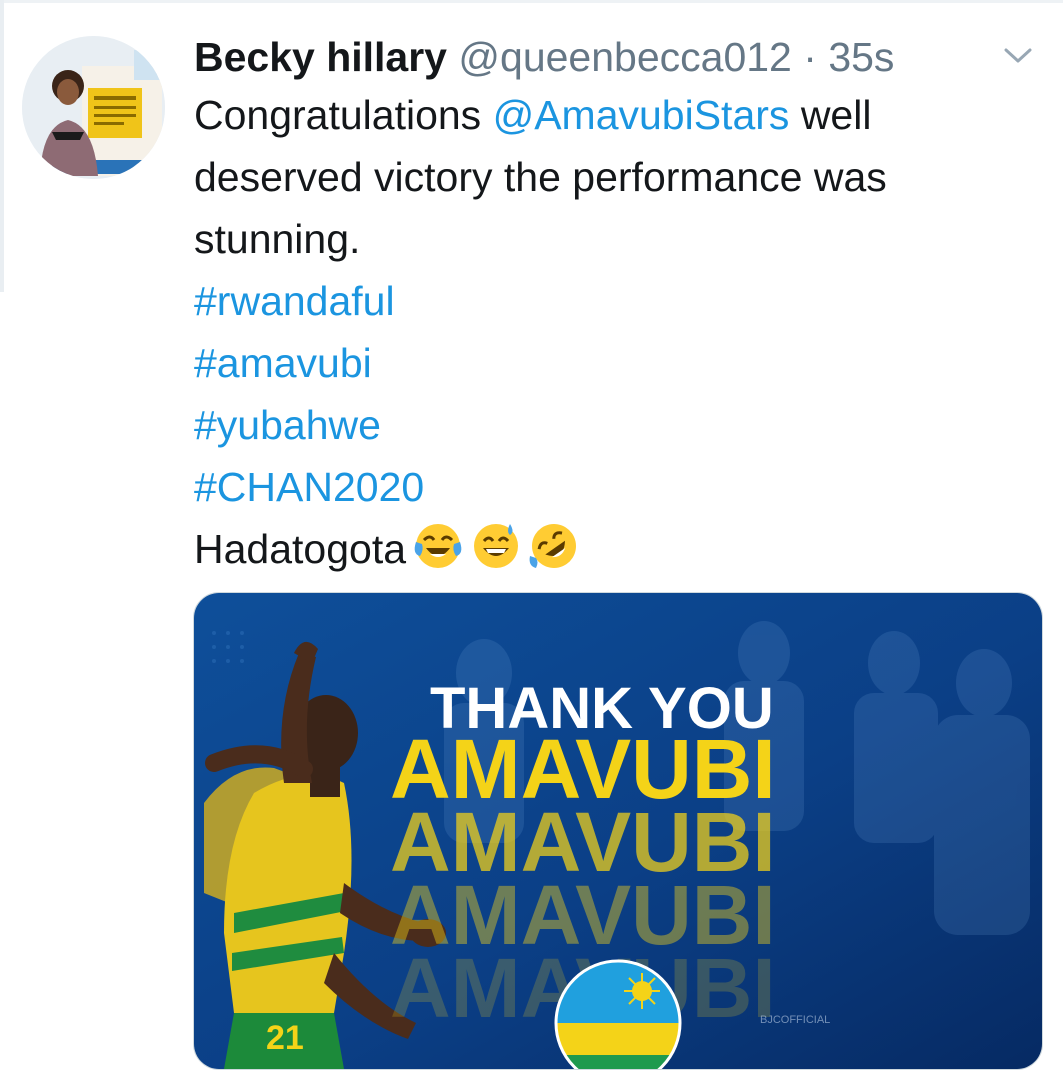  I want to click on tears-of-joy-emoji-icon, so click(438, 546).